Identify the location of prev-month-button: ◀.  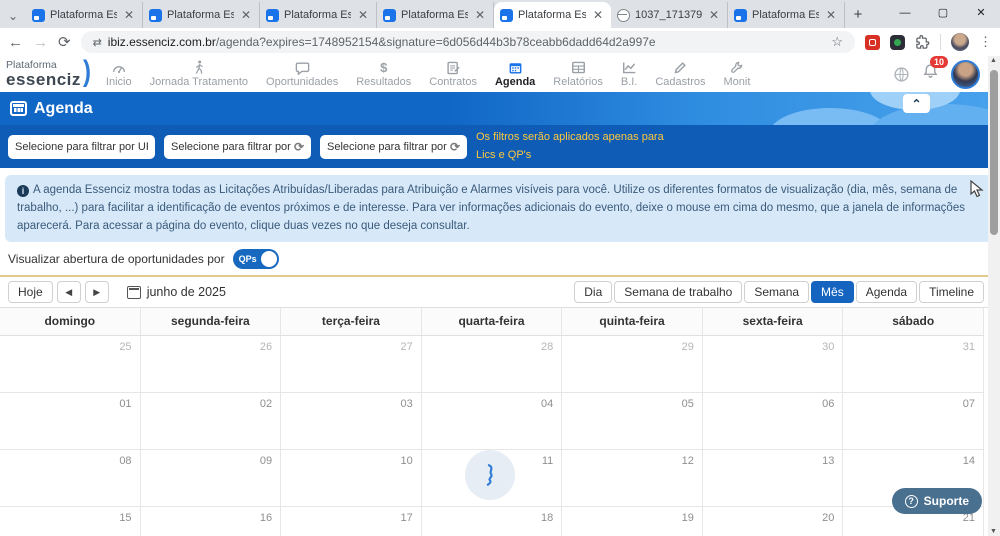
(68, 292).